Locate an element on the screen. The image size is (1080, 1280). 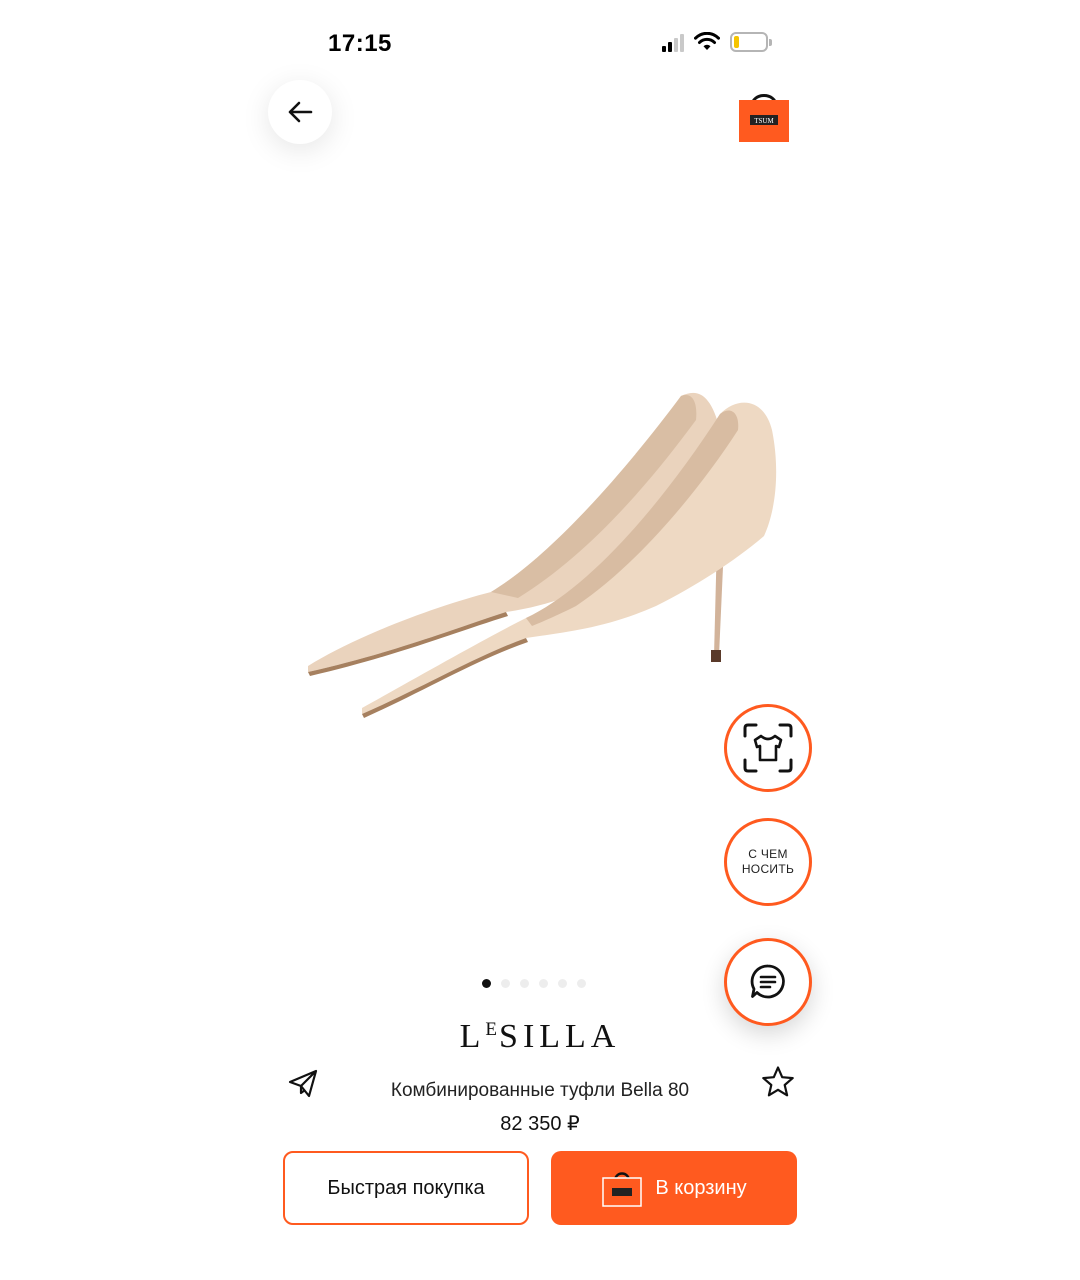
what-to-wear-button: С ЧЕМ НОСИТЬ is located at coordinates (768, 862).